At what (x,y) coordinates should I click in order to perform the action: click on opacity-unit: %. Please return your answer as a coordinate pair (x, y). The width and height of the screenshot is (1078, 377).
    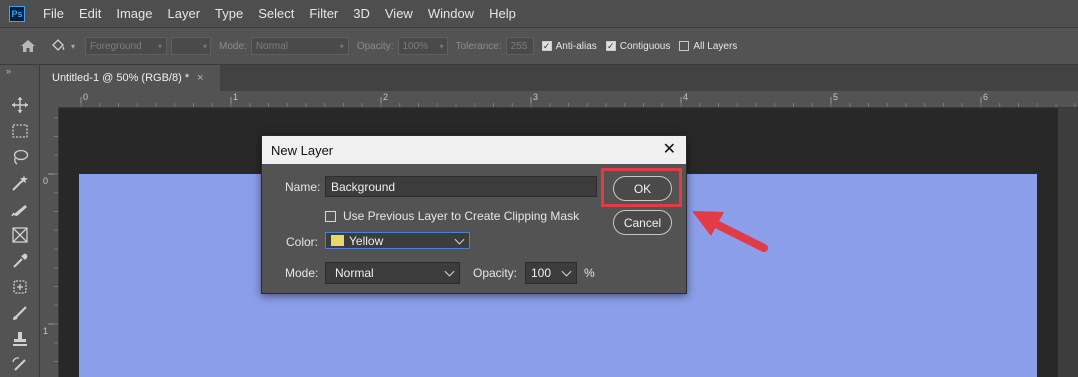
    Looking at the image, I should click on (589, 273).